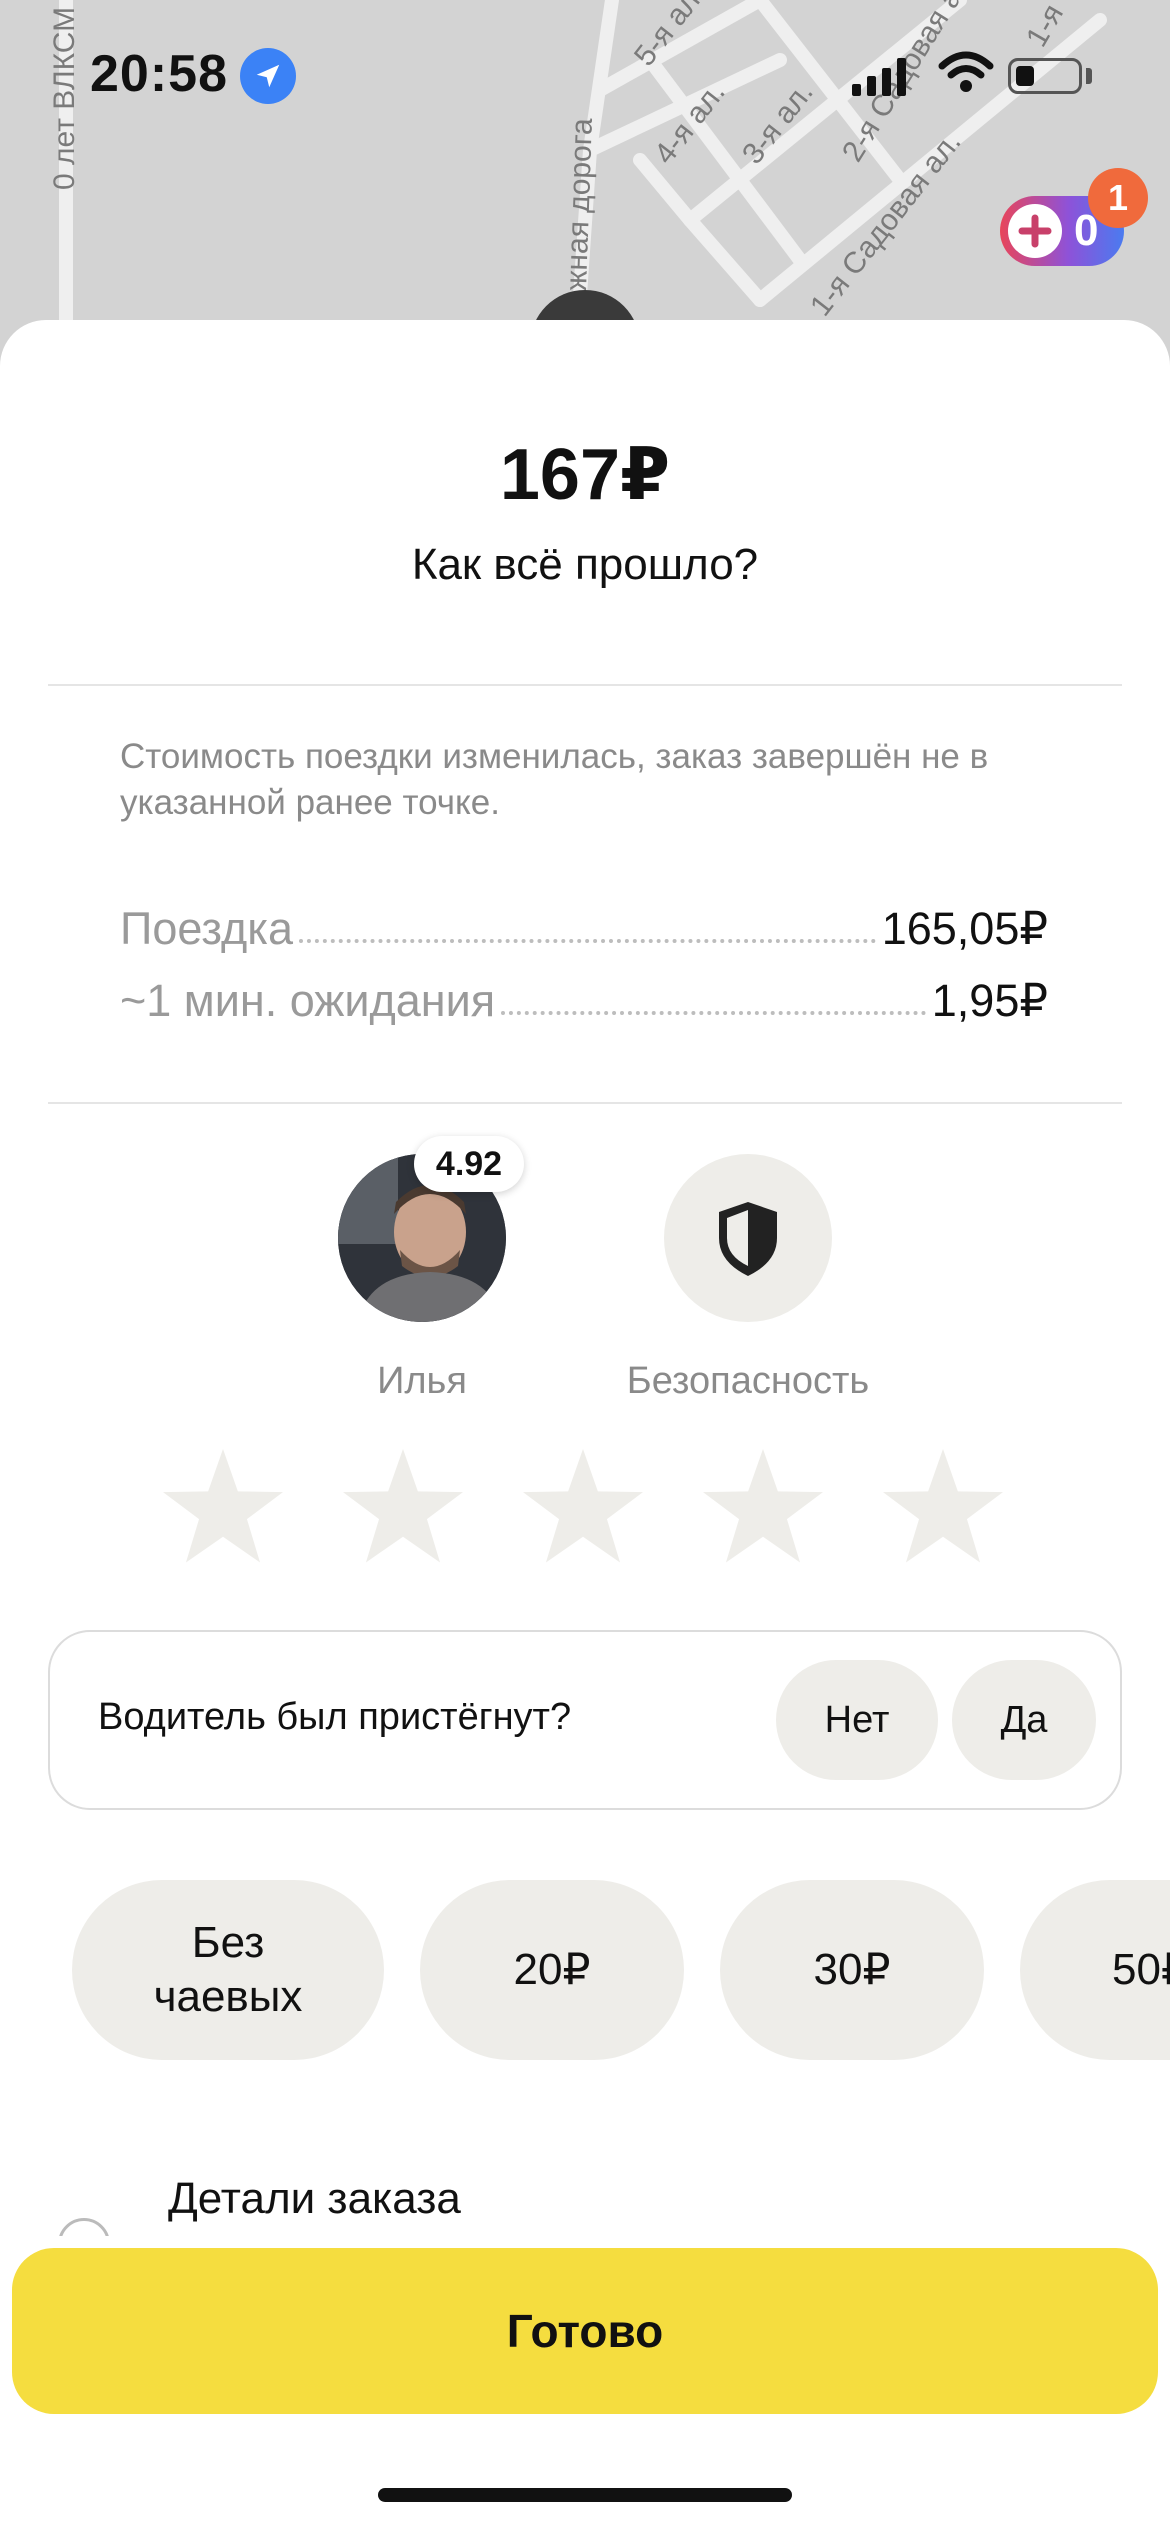 This screenshot has height=2532, width=1170. I want to click on feedback-question: Как всё прошло?, so click(585, 564).